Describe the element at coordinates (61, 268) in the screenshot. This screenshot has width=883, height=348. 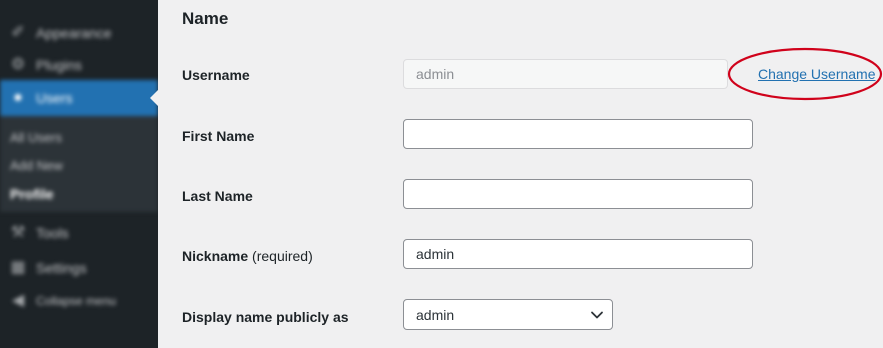
I see `menu-item-label: Settings` at that location.